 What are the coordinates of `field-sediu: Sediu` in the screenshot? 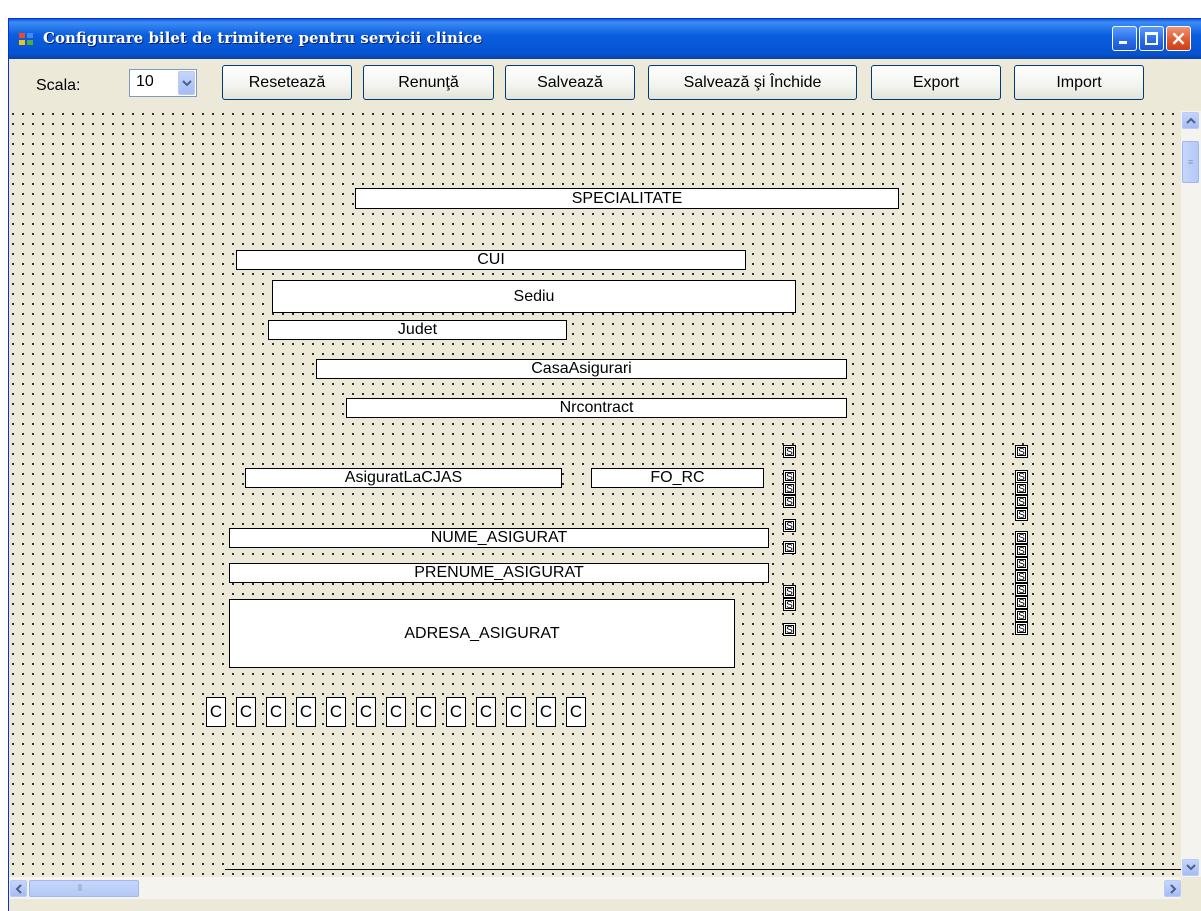 It's located at (534, 296).